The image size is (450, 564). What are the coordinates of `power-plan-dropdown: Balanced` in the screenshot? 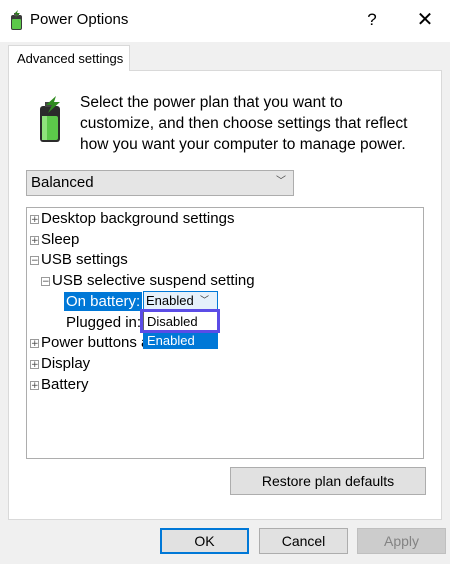 It's located at (160, 183).